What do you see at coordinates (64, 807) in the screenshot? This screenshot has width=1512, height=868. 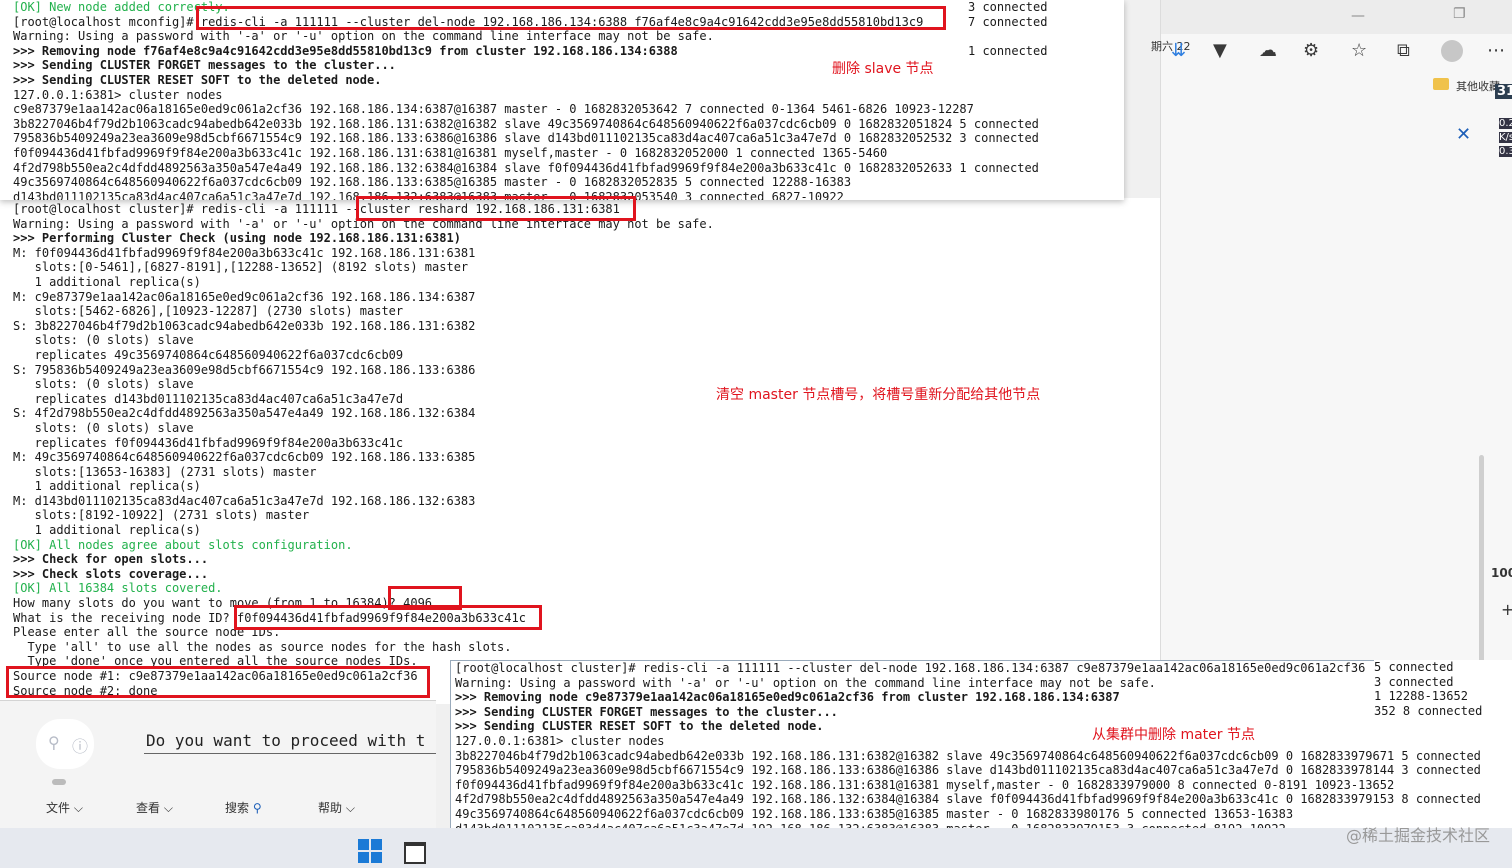 I see `menu-file: 文件 ⌵` at bounding box center [64, 807].